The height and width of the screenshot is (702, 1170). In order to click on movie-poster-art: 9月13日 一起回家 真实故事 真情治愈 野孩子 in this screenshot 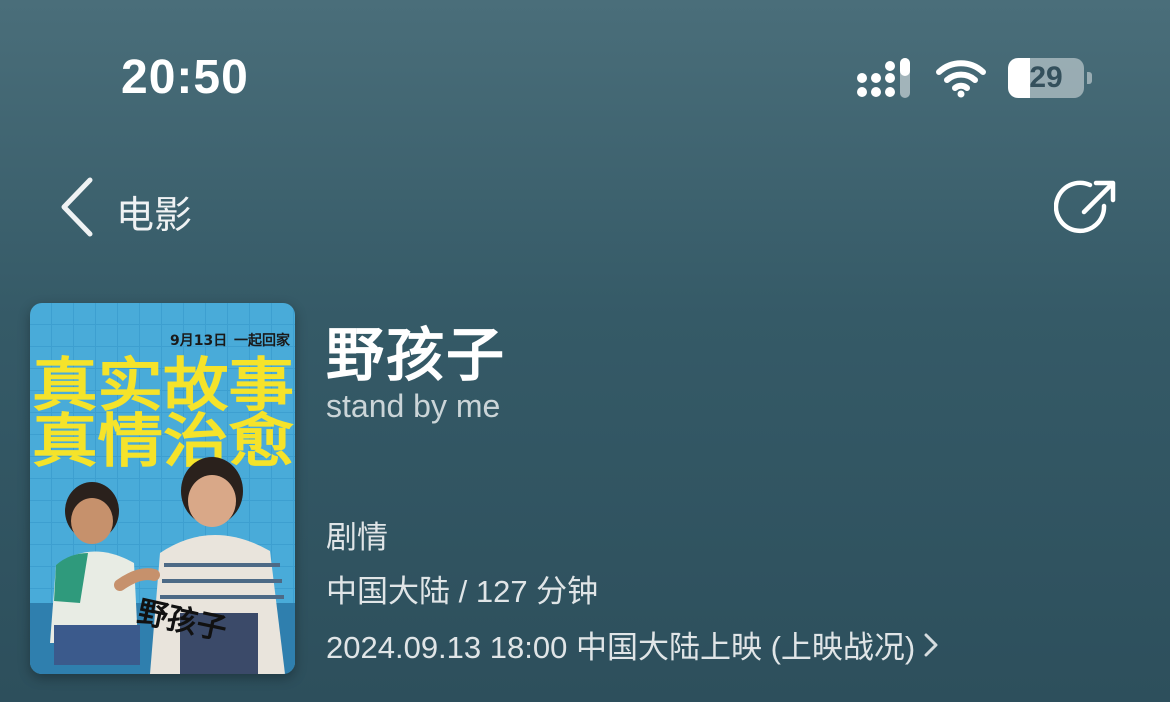, I will do `click(162, 488)`.